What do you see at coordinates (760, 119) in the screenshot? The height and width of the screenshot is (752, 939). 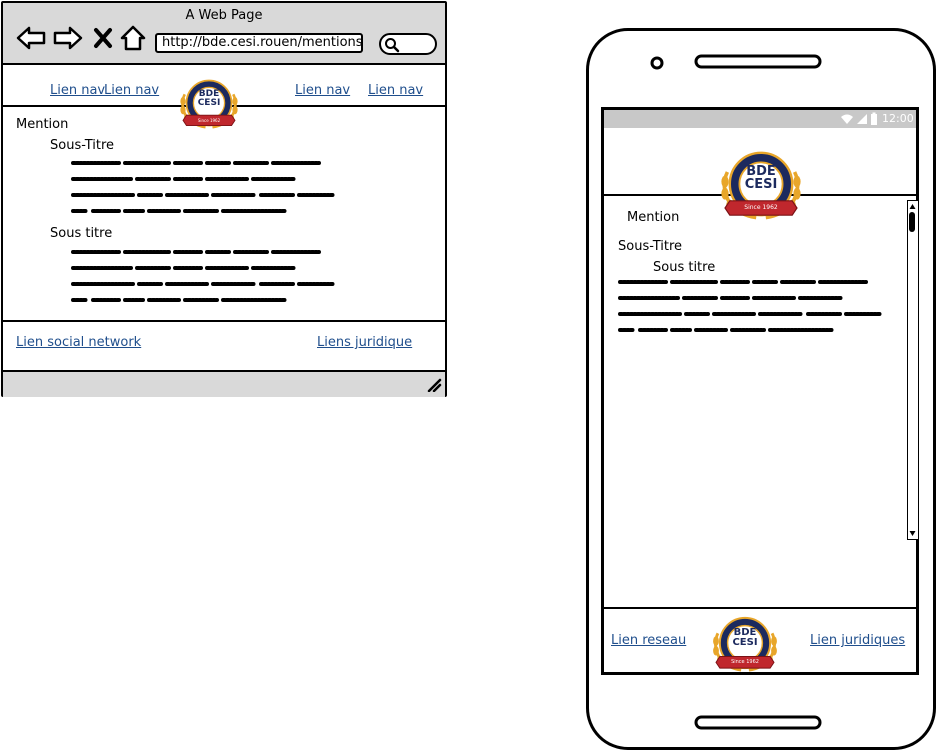 I see `phone-statusbar: 12:00` at bounding box center [760, 119].